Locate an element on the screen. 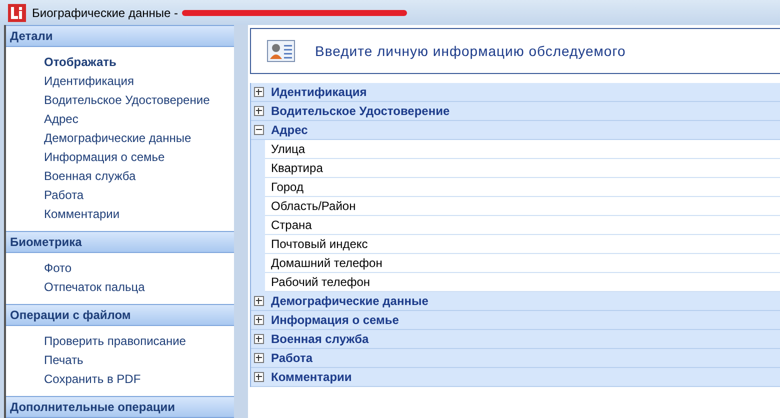 The height and width of the screenshot is (418, 780). category-label: Работа is located at coordinates (292, 358).